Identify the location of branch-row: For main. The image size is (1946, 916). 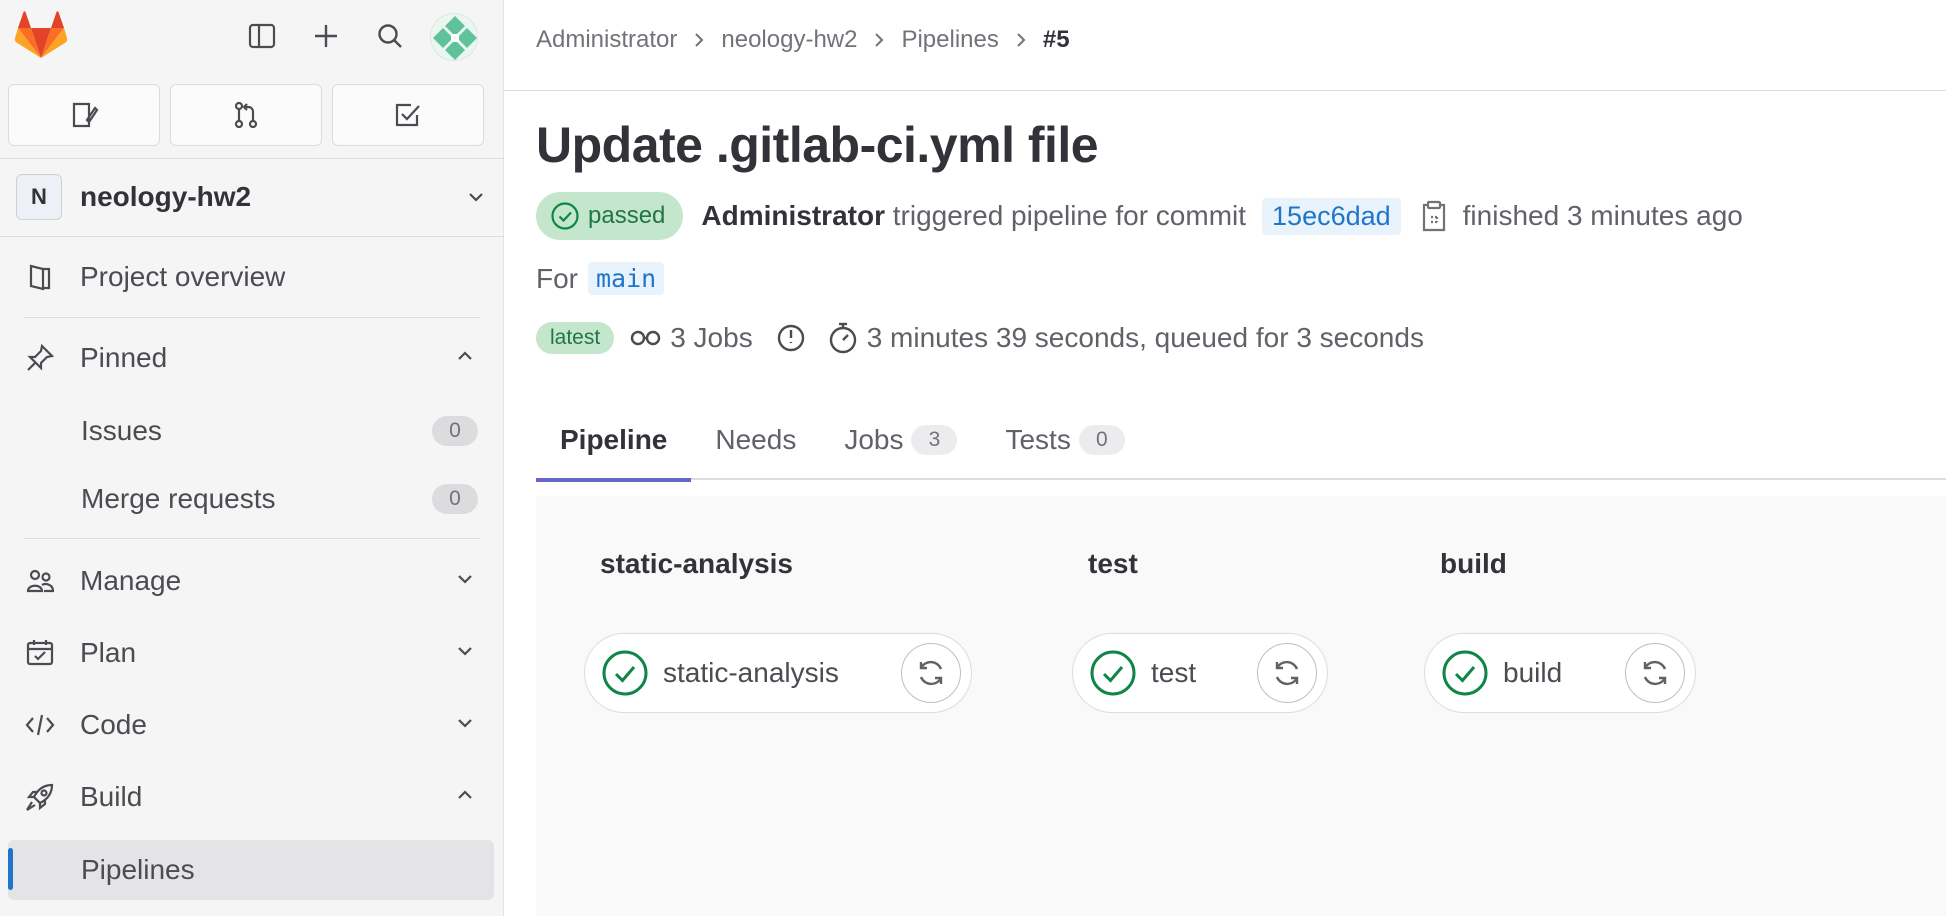
(600, 278).